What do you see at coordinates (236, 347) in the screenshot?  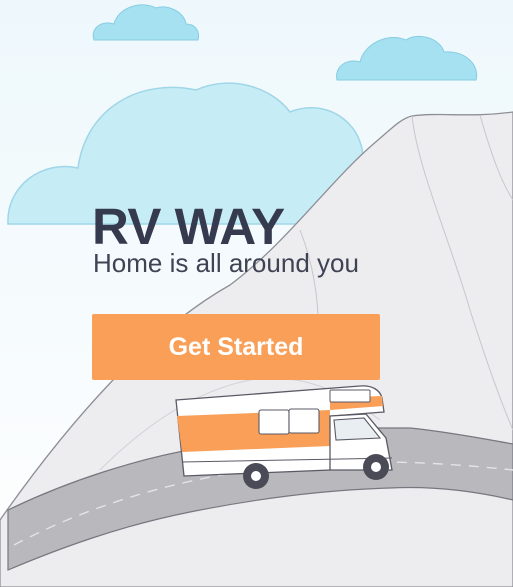 I see `get-started-button: Get Started` at bounding box center [236, 347].